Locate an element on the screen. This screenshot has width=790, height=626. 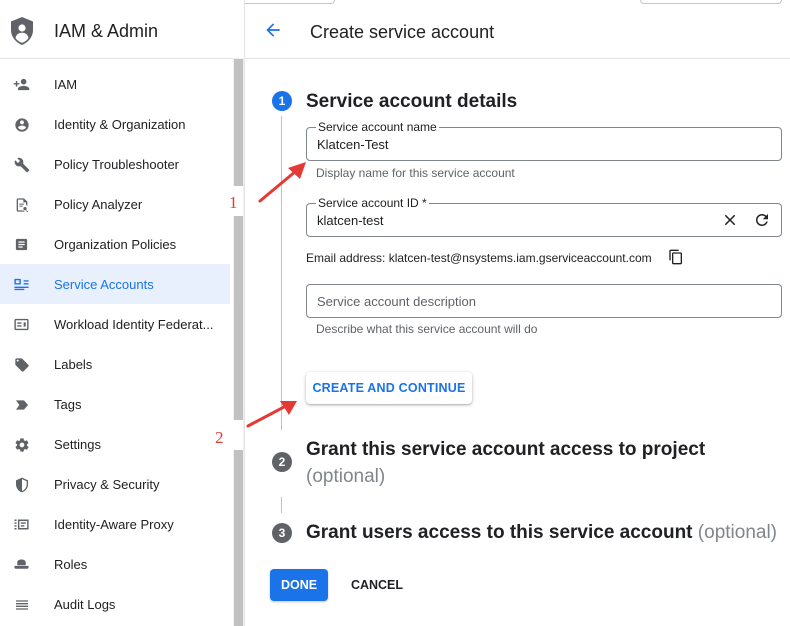
field-placeholder: Service account description is located at coordinates (396, 301).